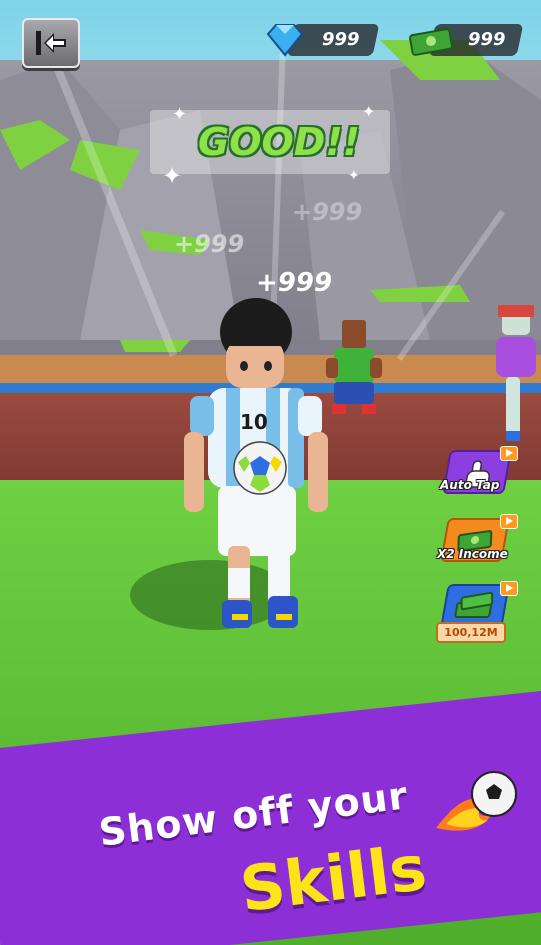 This screenshot has width=541, height=945. Describe the element at coordinates (471, 632) in the screenshot. I see `cash-price-label: 100,12M` at that location.